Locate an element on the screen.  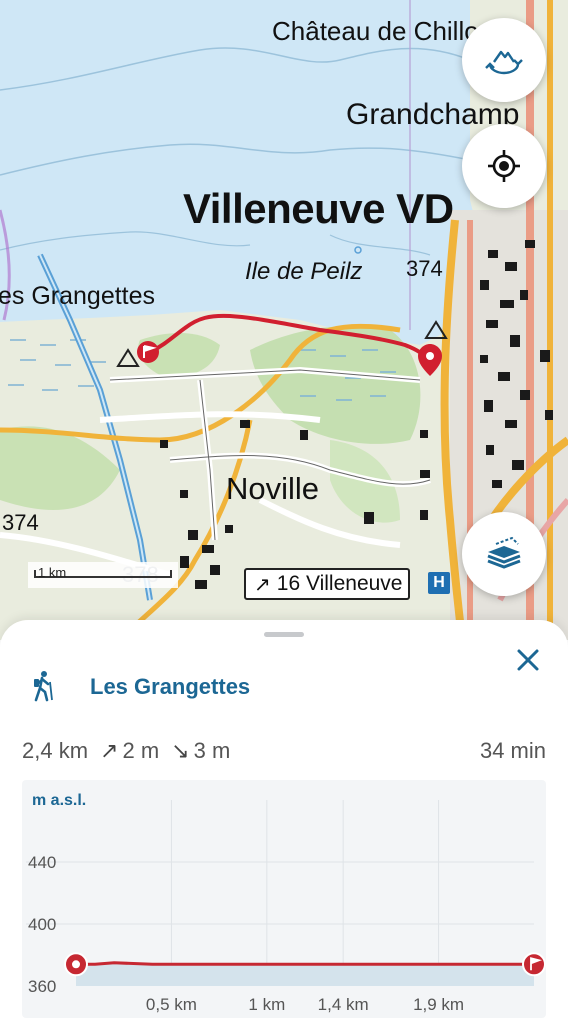
close-icon is located at coordinates (528, 660).